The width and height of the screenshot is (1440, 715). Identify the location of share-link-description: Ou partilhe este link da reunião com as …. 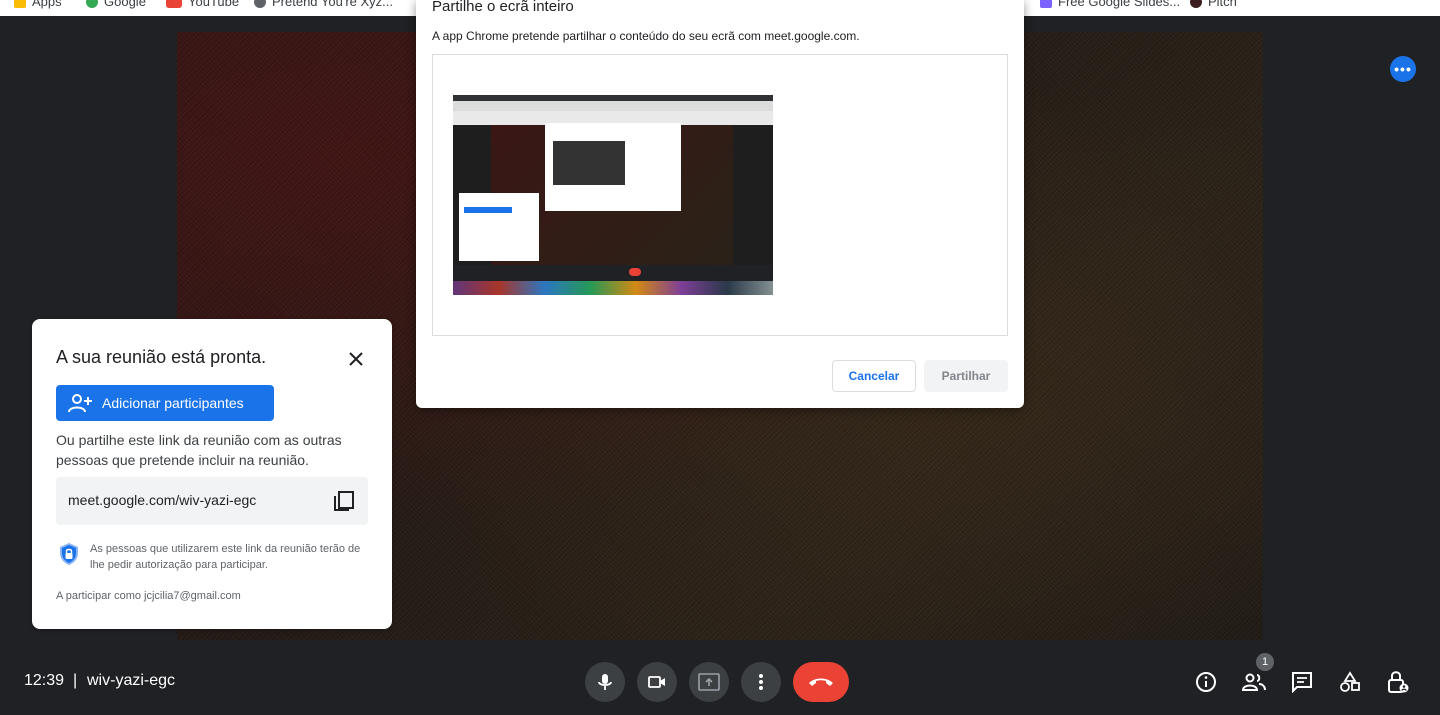
(199, 450).